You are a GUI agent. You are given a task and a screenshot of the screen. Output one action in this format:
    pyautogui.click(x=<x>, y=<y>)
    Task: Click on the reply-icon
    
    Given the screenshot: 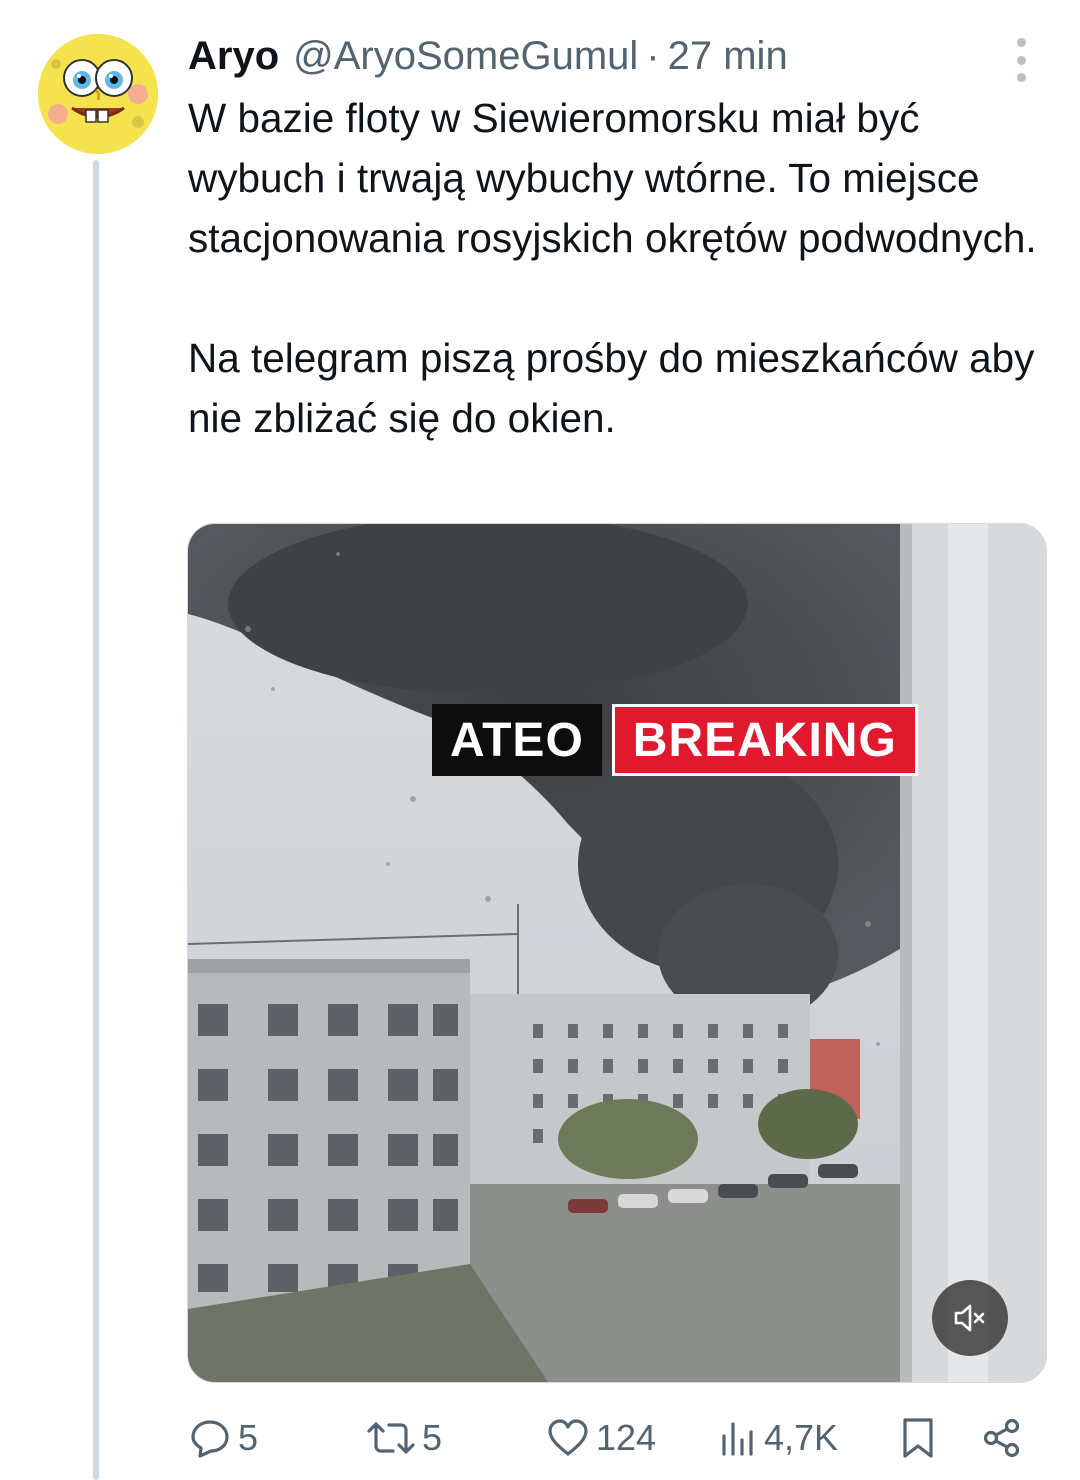 What is the action you would take?
    pyautogui.click(x=210, y=1439)
    